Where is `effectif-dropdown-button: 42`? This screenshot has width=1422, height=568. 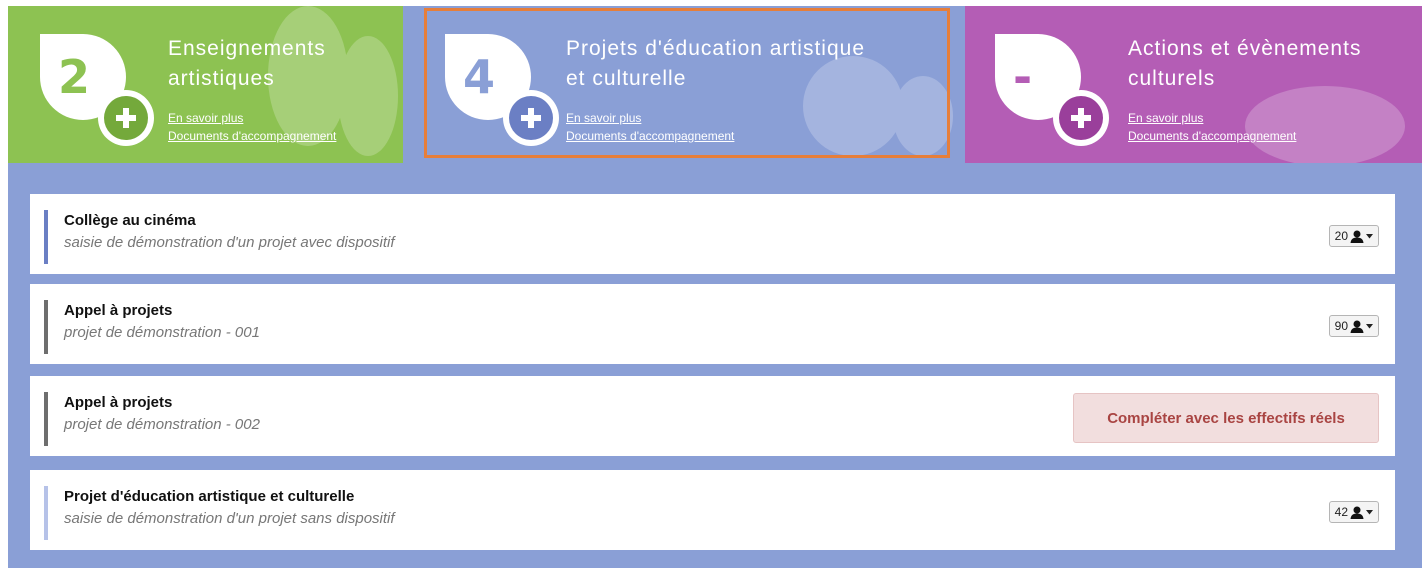
effectif-dropdown-button: 42 is located at coordinates (1353, 512).